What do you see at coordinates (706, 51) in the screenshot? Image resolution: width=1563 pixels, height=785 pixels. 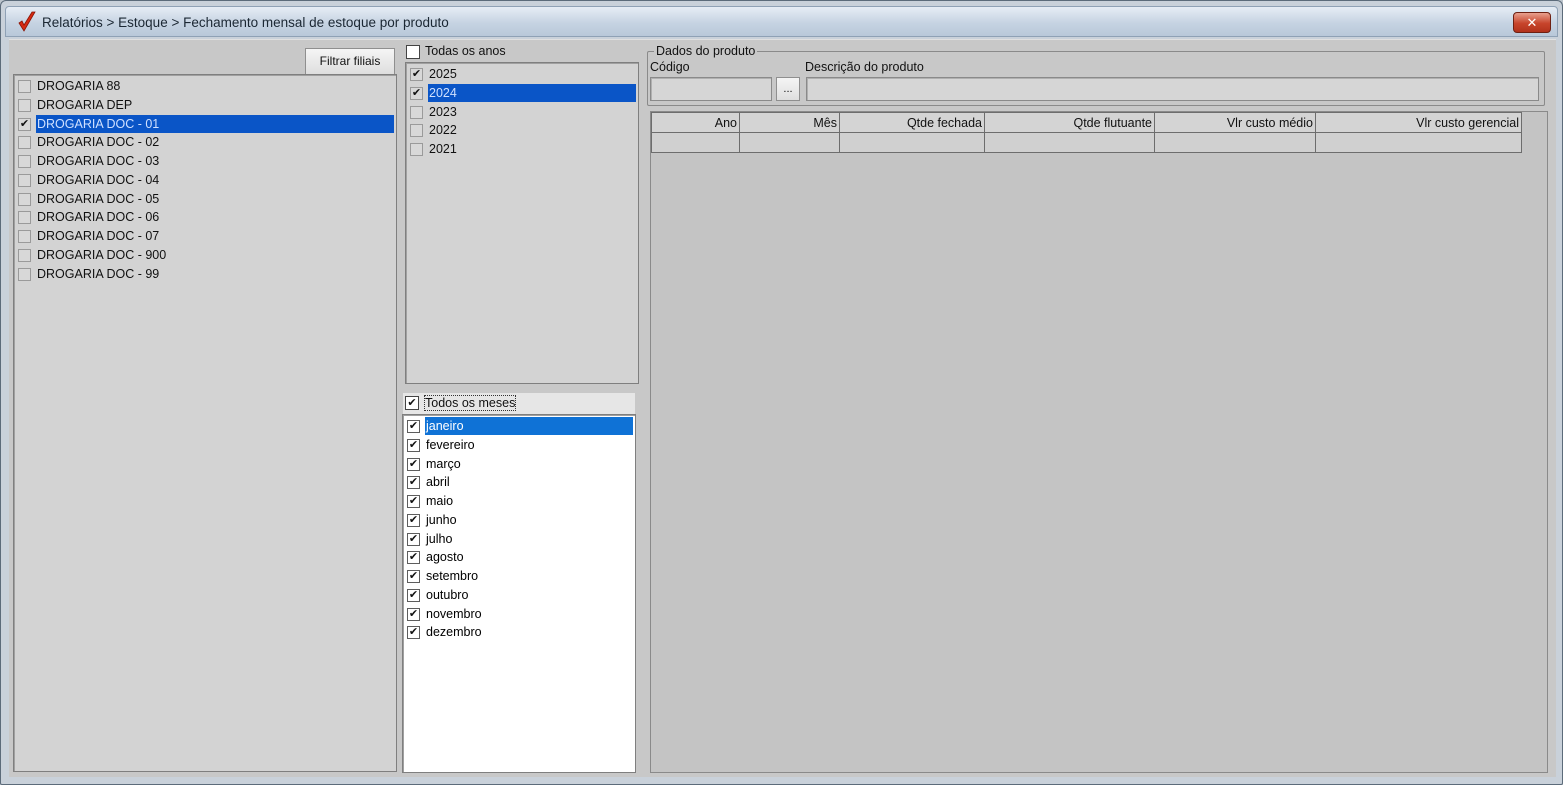 I see `product-group-title: Dados do produto` at bounding box center [706, 51].